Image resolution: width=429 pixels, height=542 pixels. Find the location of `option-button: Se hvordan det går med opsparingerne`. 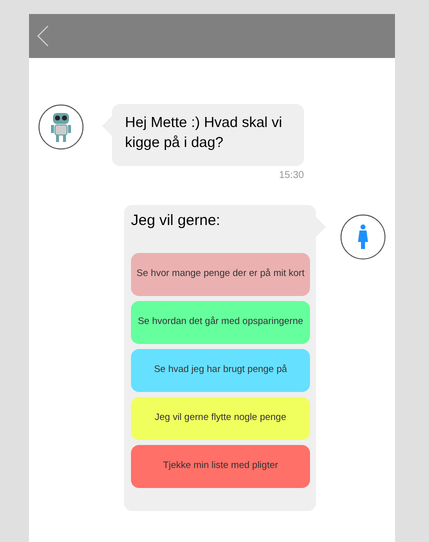

option-button: Se hvordan det går med opsparingerne is located at coordinates (220, 322).